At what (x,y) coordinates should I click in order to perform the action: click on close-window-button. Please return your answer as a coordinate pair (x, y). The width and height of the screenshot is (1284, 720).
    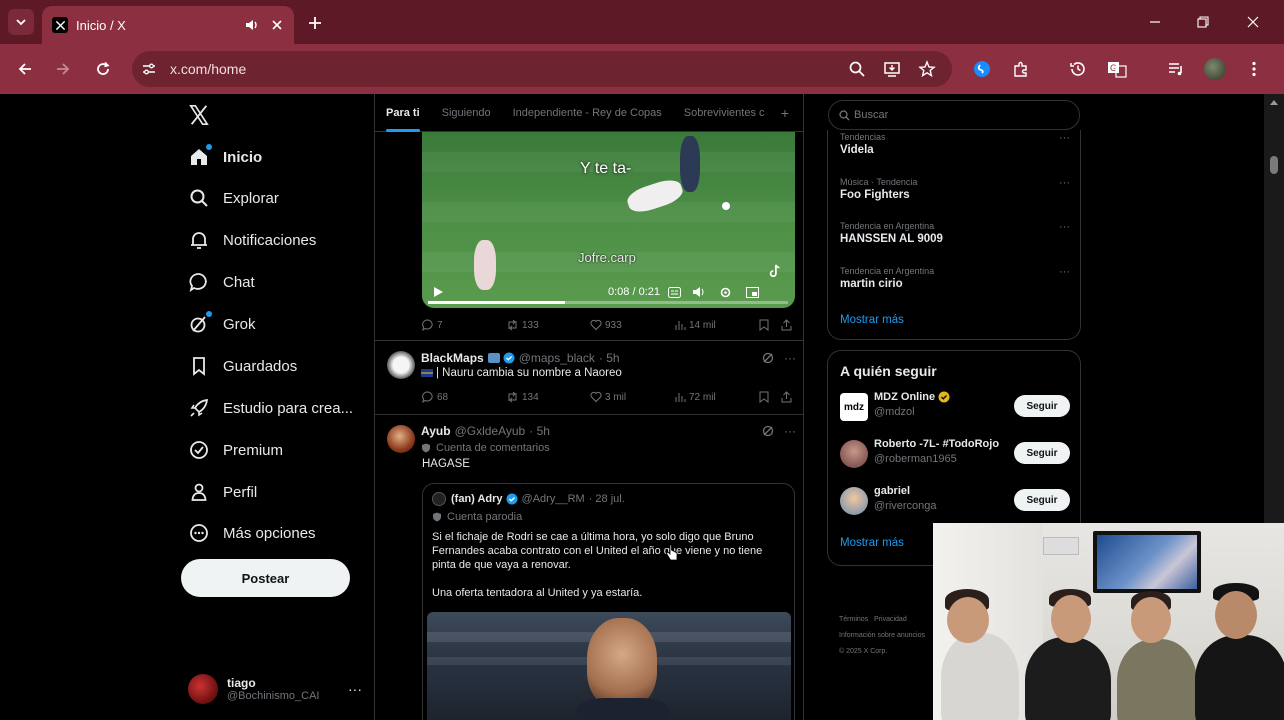
    Looking at the image, I should click on (1253, 22).